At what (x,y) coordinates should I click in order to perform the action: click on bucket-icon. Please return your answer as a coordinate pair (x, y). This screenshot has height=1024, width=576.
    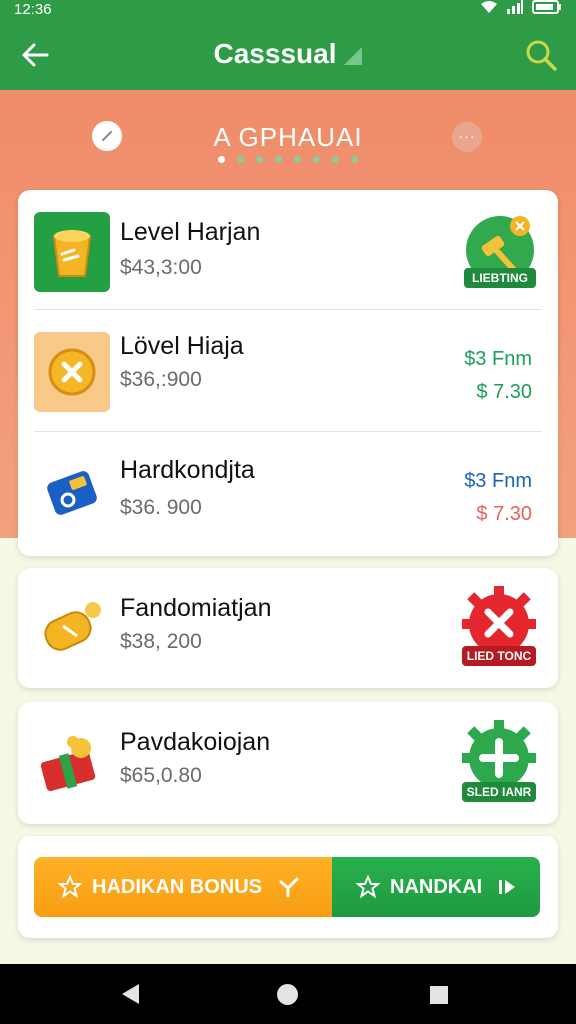
    Looking at the image, I should click on (72, 252).